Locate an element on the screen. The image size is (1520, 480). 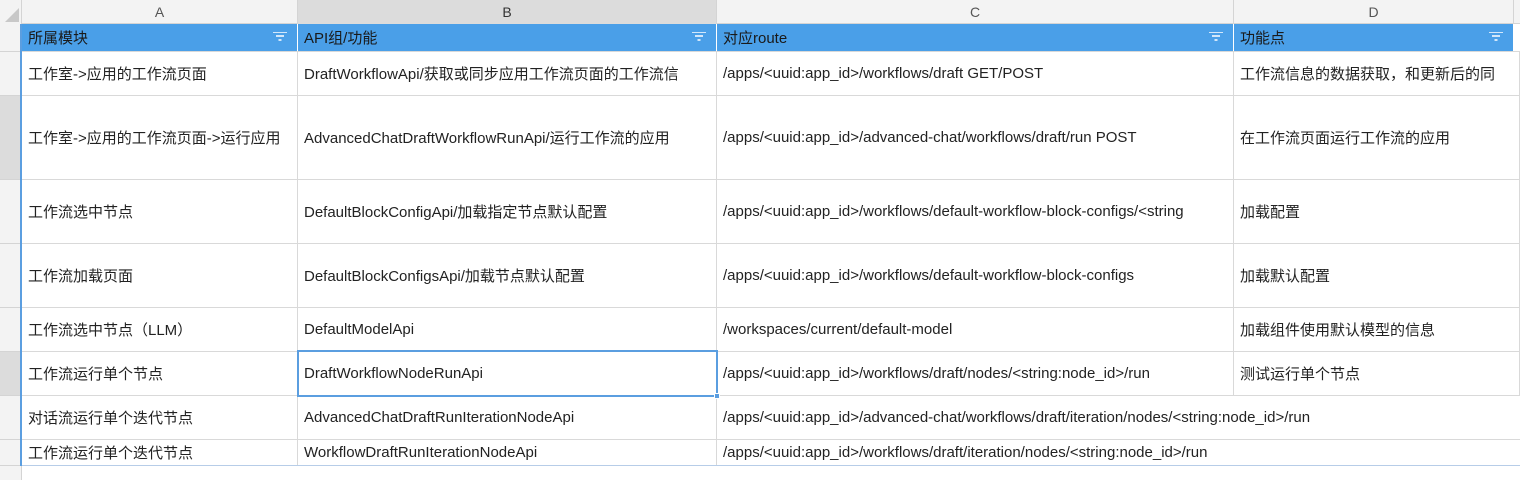
cell-feature: 工作流信息的数据获取，和更新后的同 is located at coordinates (1377, 73).